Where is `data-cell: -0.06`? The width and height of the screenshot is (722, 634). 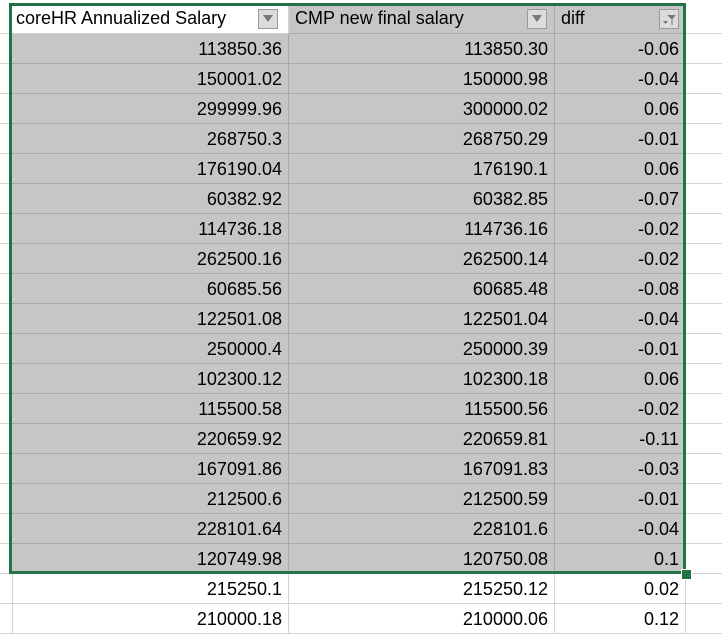 data-cell: -0.06 is located at coordinates (620, 49).